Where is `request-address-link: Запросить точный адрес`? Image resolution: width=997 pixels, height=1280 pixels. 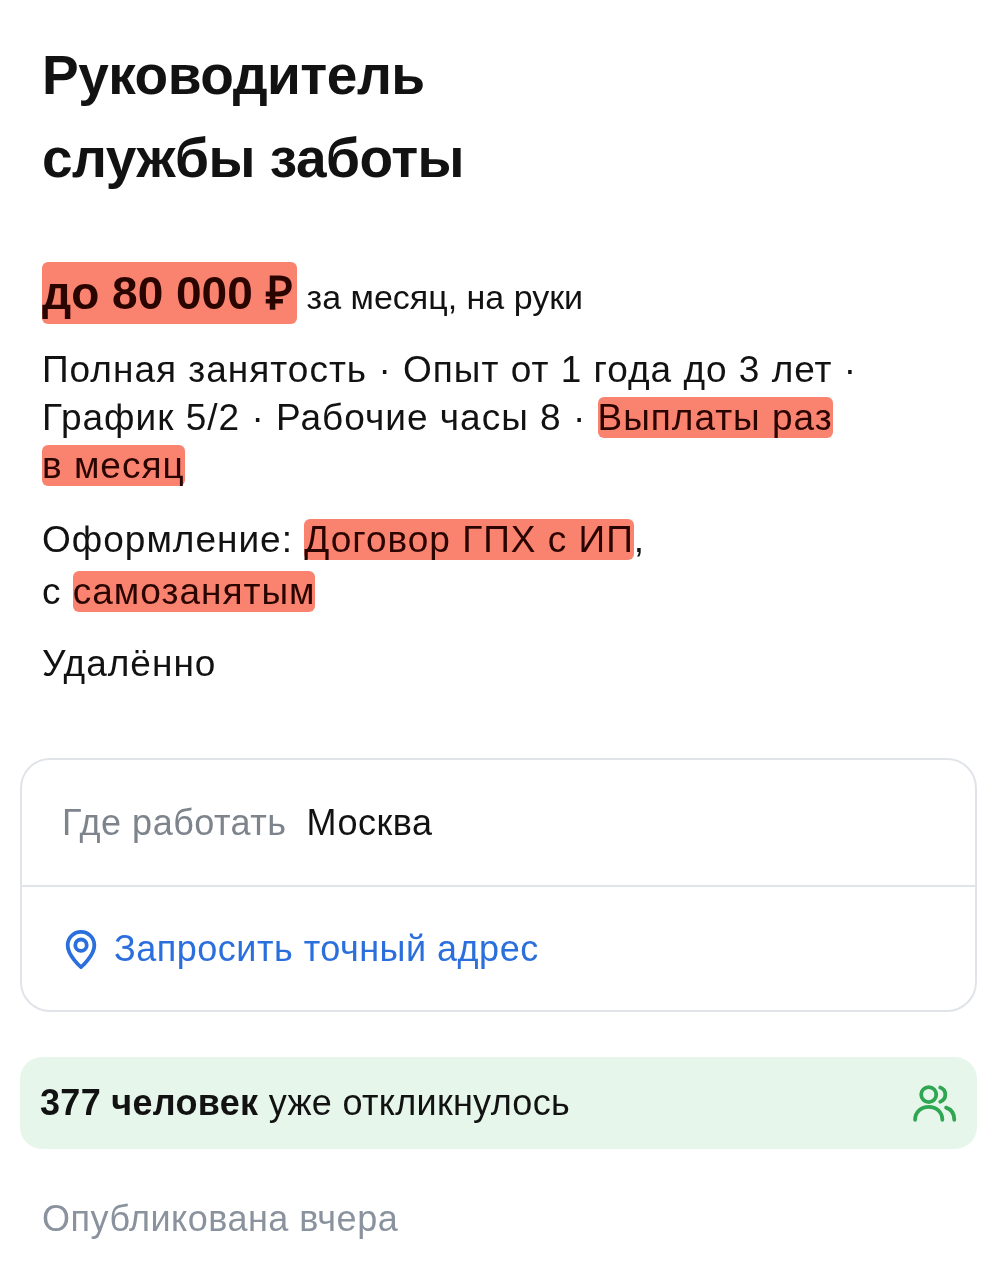 request-address-link: Запросить точный адрес is located at coordinates (326, 948).